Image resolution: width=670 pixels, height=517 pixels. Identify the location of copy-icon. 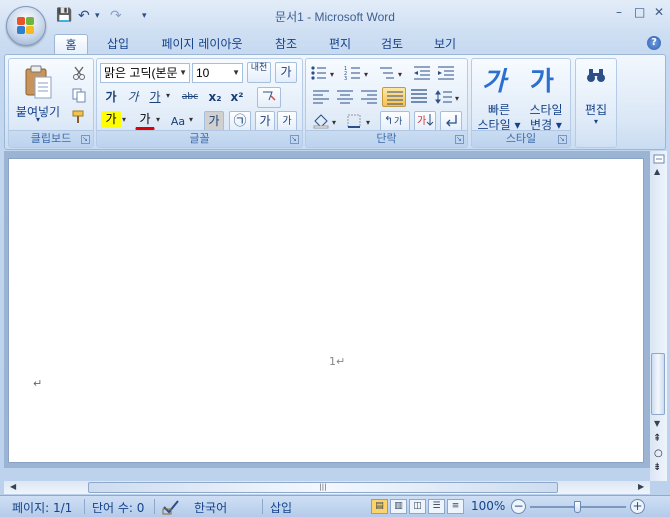
(79, 95).